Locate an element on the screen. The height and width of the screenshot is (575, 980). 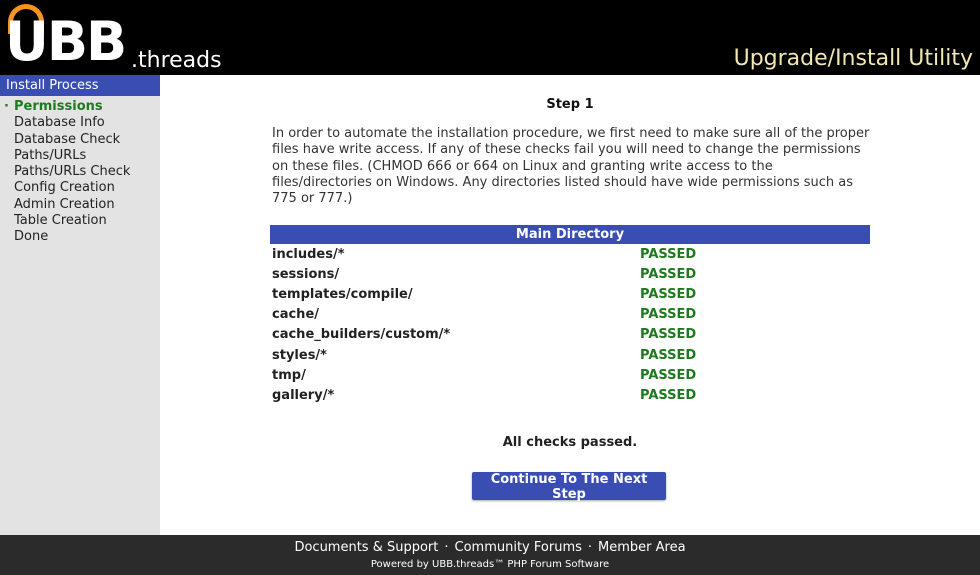
directory-path: sessions/ is located at coordinates (306, 274).